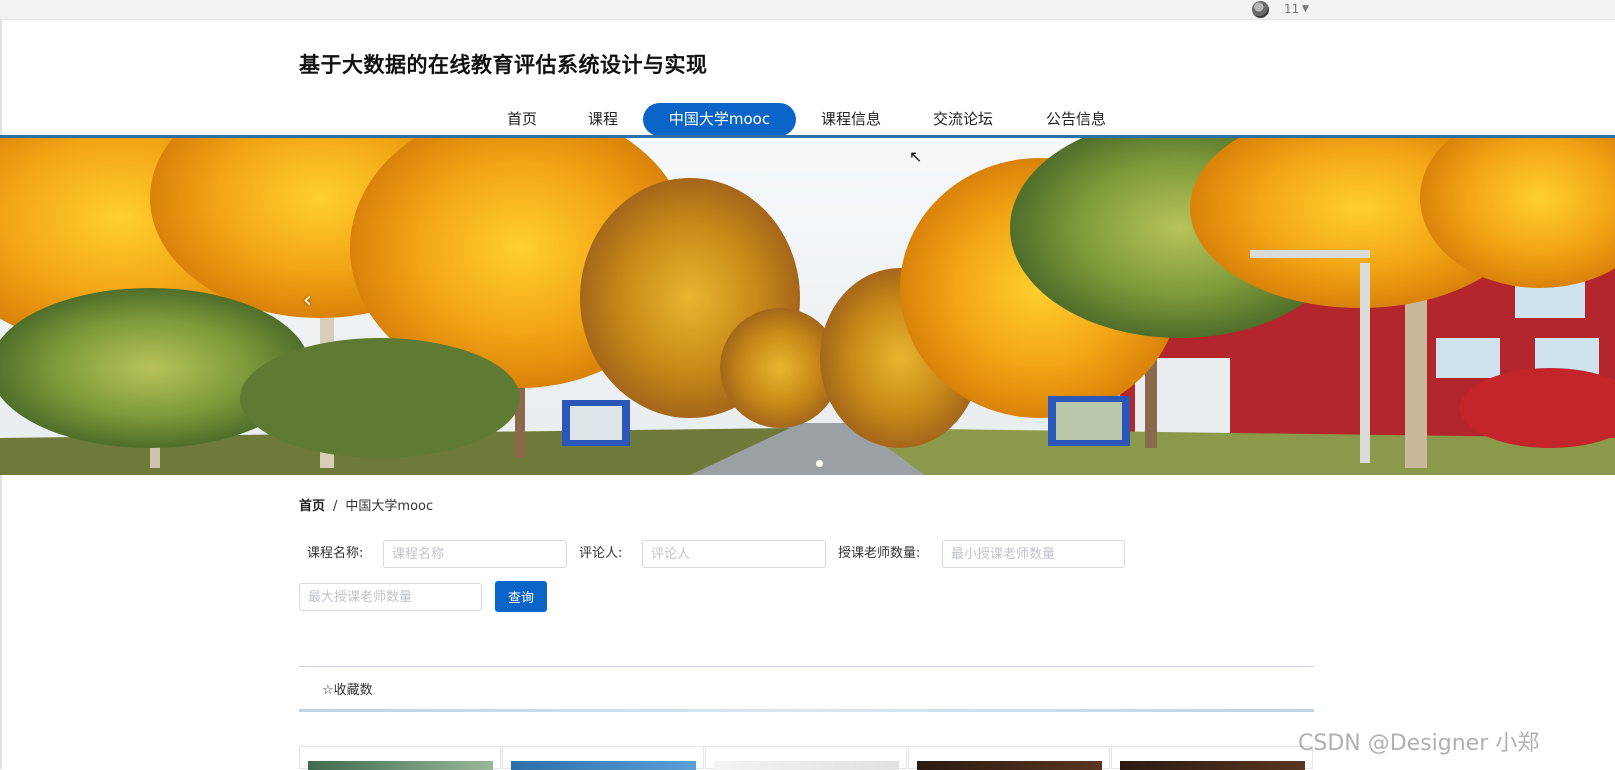 This screenshot has width=1615, height=770. Describe the element at coordinates (390, 597) in the screenshot. I see `max-teacher-count-input` at that location.